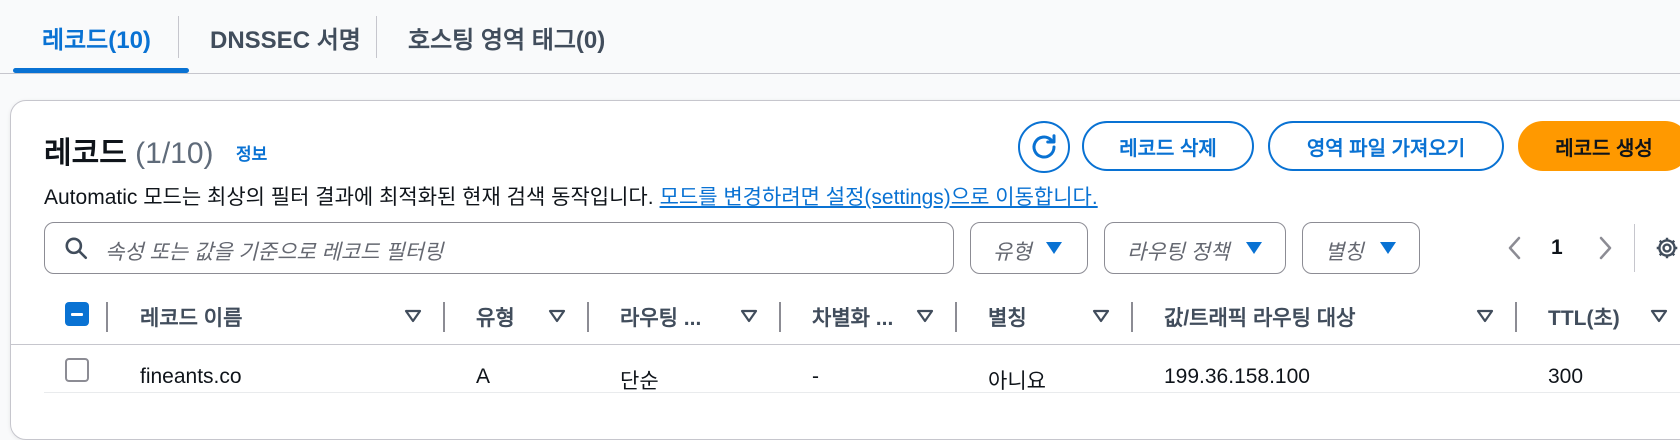  What do you see at coordinates (483, 376) in the screenshot?
I see `cell-type: A` at bounding box center [483, 376].